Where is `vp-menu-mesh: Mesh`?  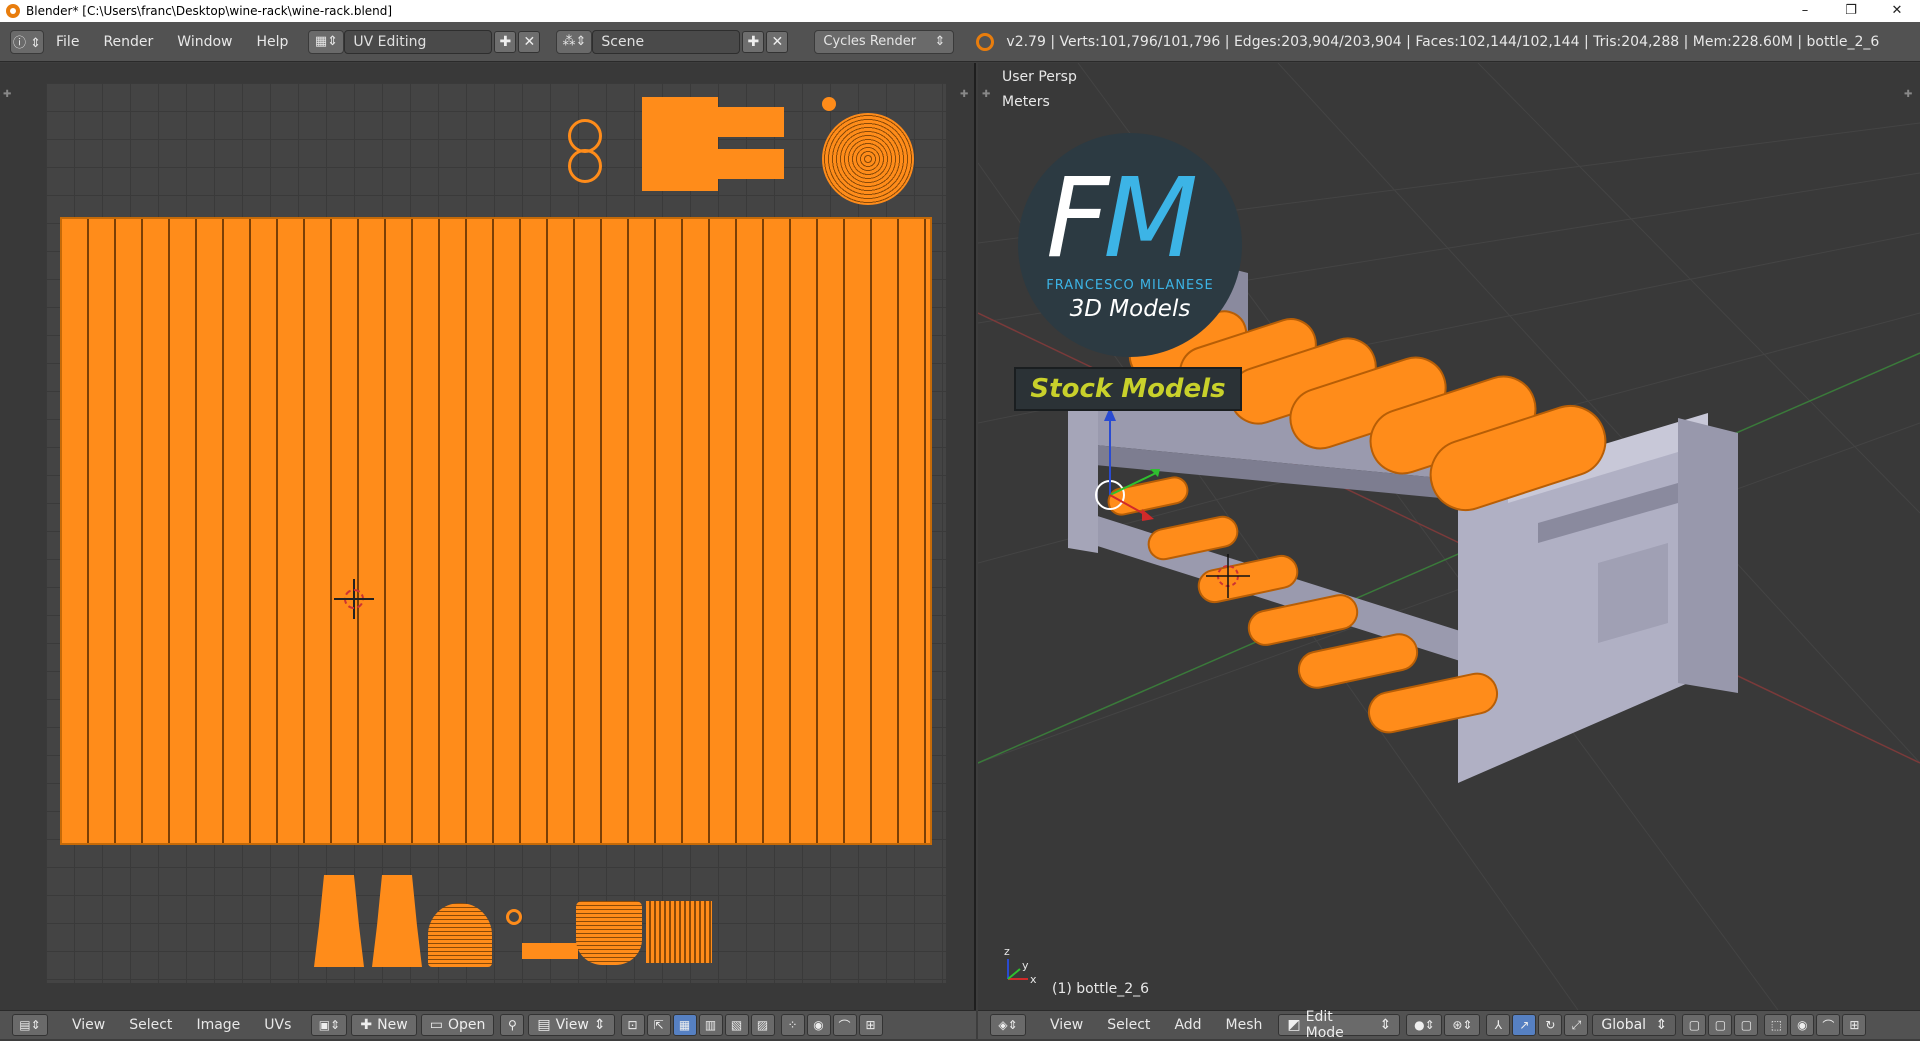 vp-menu-mesh: Mesh is located at coordinates (1244, 1025).